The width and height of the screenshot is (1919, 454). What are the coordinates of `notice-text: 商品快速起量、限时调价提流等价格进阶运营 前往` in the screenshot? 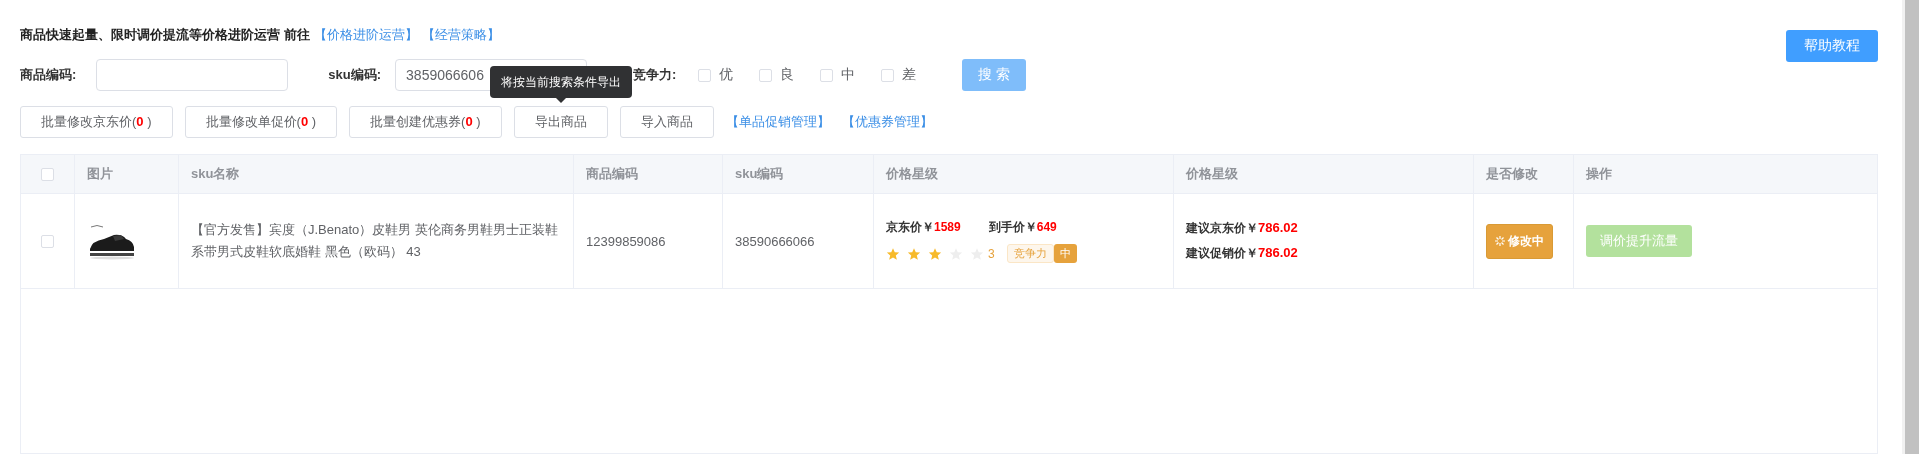 It's located at (165, 35).